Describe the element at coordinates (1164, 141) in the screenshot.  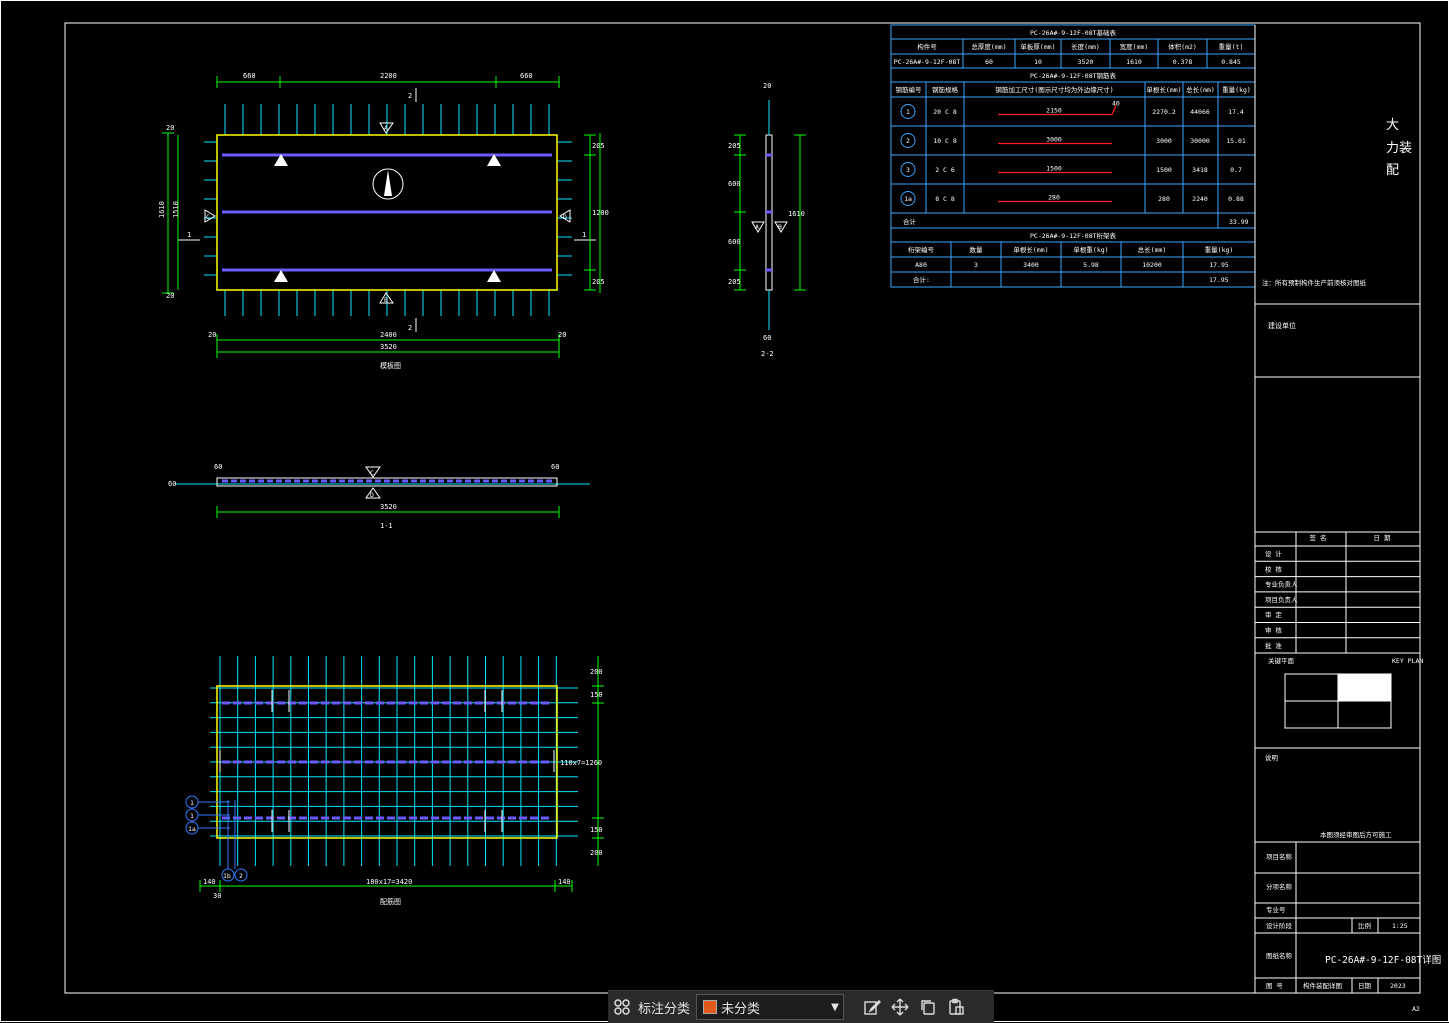
I see `rebar-length: 3000` at that location.